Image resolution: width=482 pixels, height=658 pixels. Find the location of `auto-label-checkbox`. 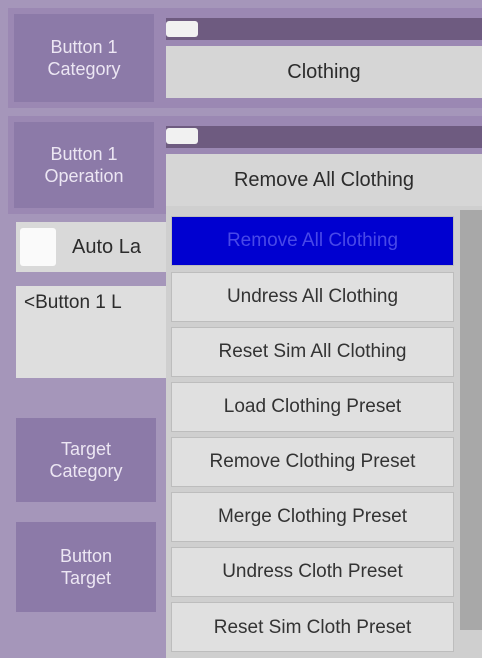

auto-label-checkbox is located at coordinates (38, 247).